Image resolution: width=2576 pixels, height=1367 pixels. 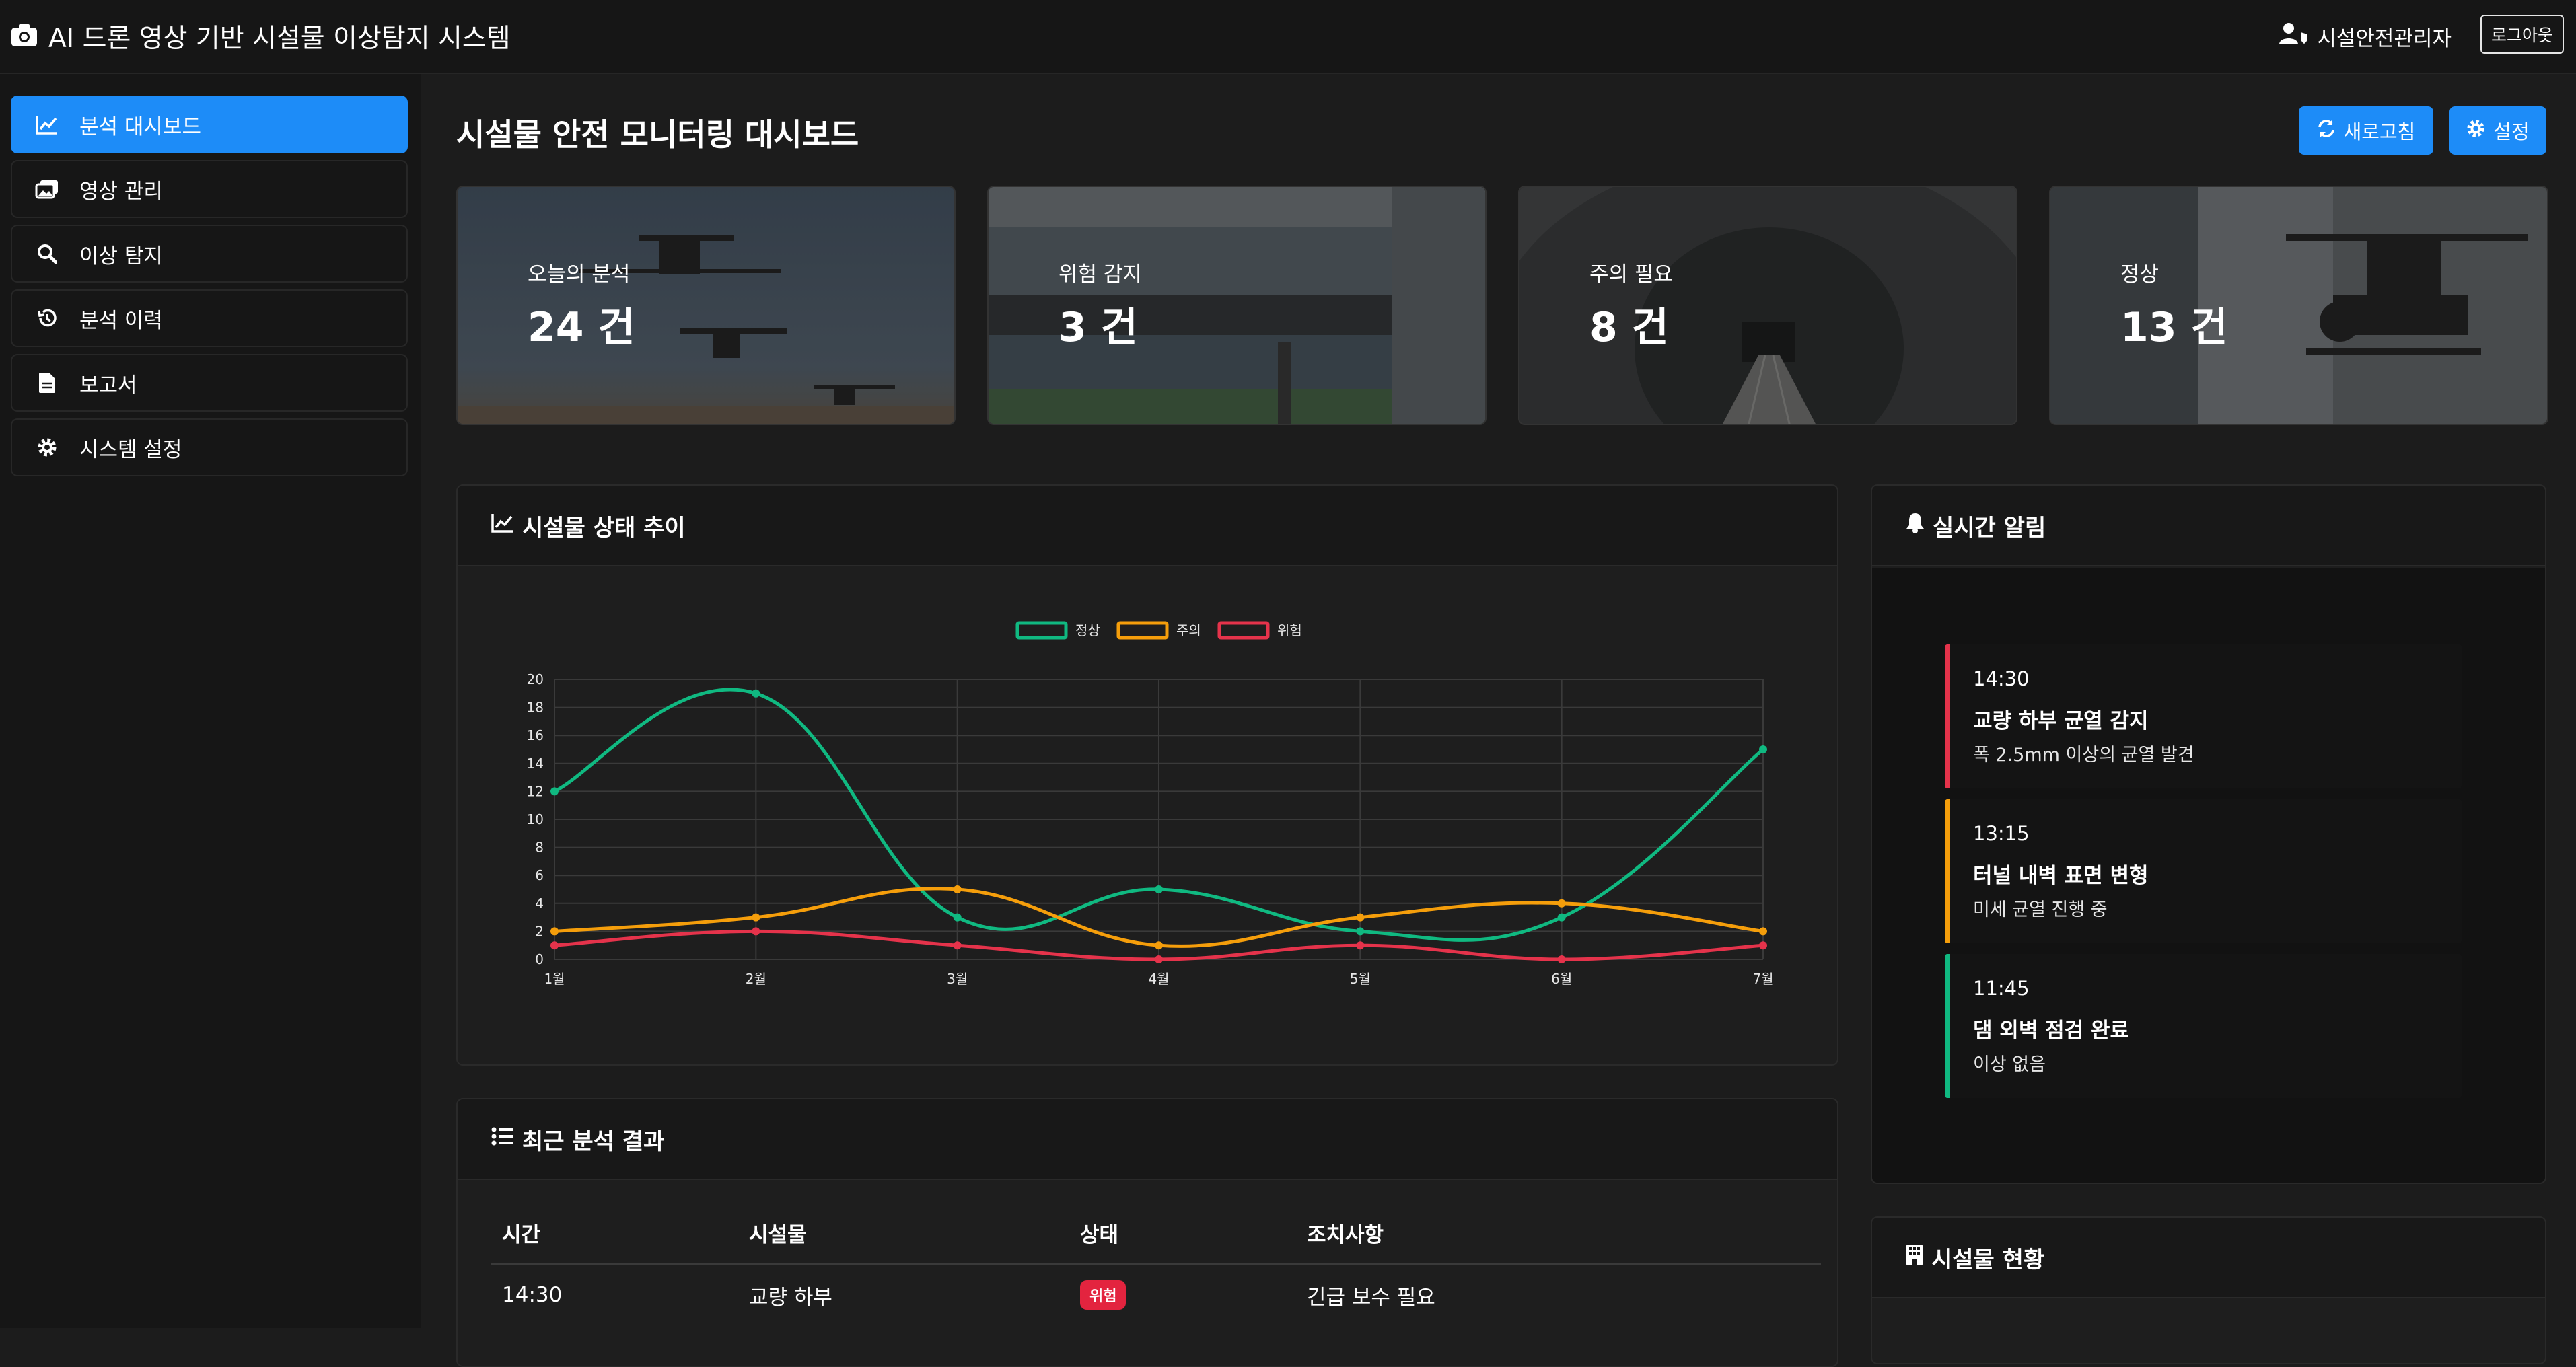 What do you see at coordinates (279, 39) in the screenshot?
I see `app-title: AI 드론 영상 기반 시설물 이상탐지 시스템` at bounding box center [279, 39].